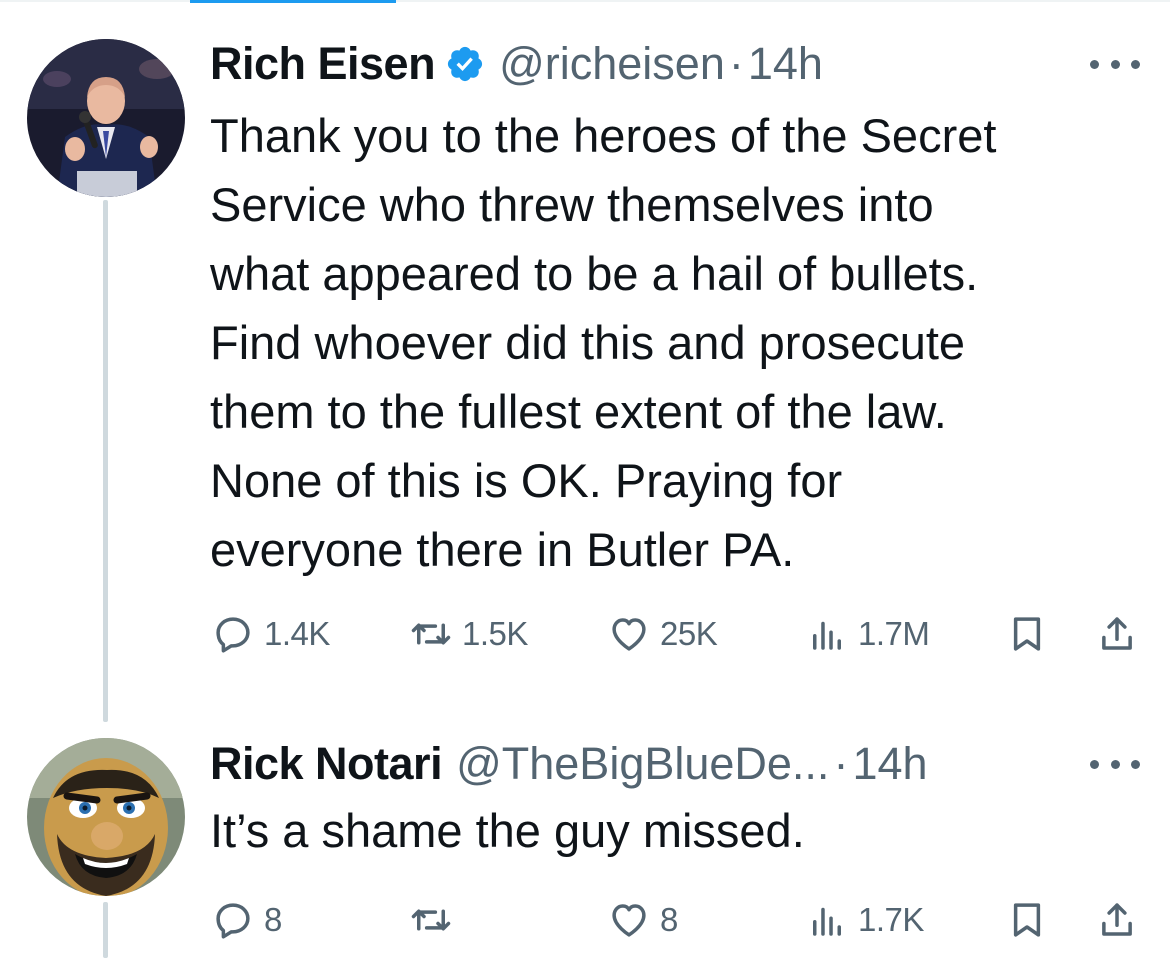 This screenshot has width=1170, height=958. What do you see at coordinates (297, 633) in the screenshot?
I see `reply-count: 1.4K` at bounding box center [297, 633].